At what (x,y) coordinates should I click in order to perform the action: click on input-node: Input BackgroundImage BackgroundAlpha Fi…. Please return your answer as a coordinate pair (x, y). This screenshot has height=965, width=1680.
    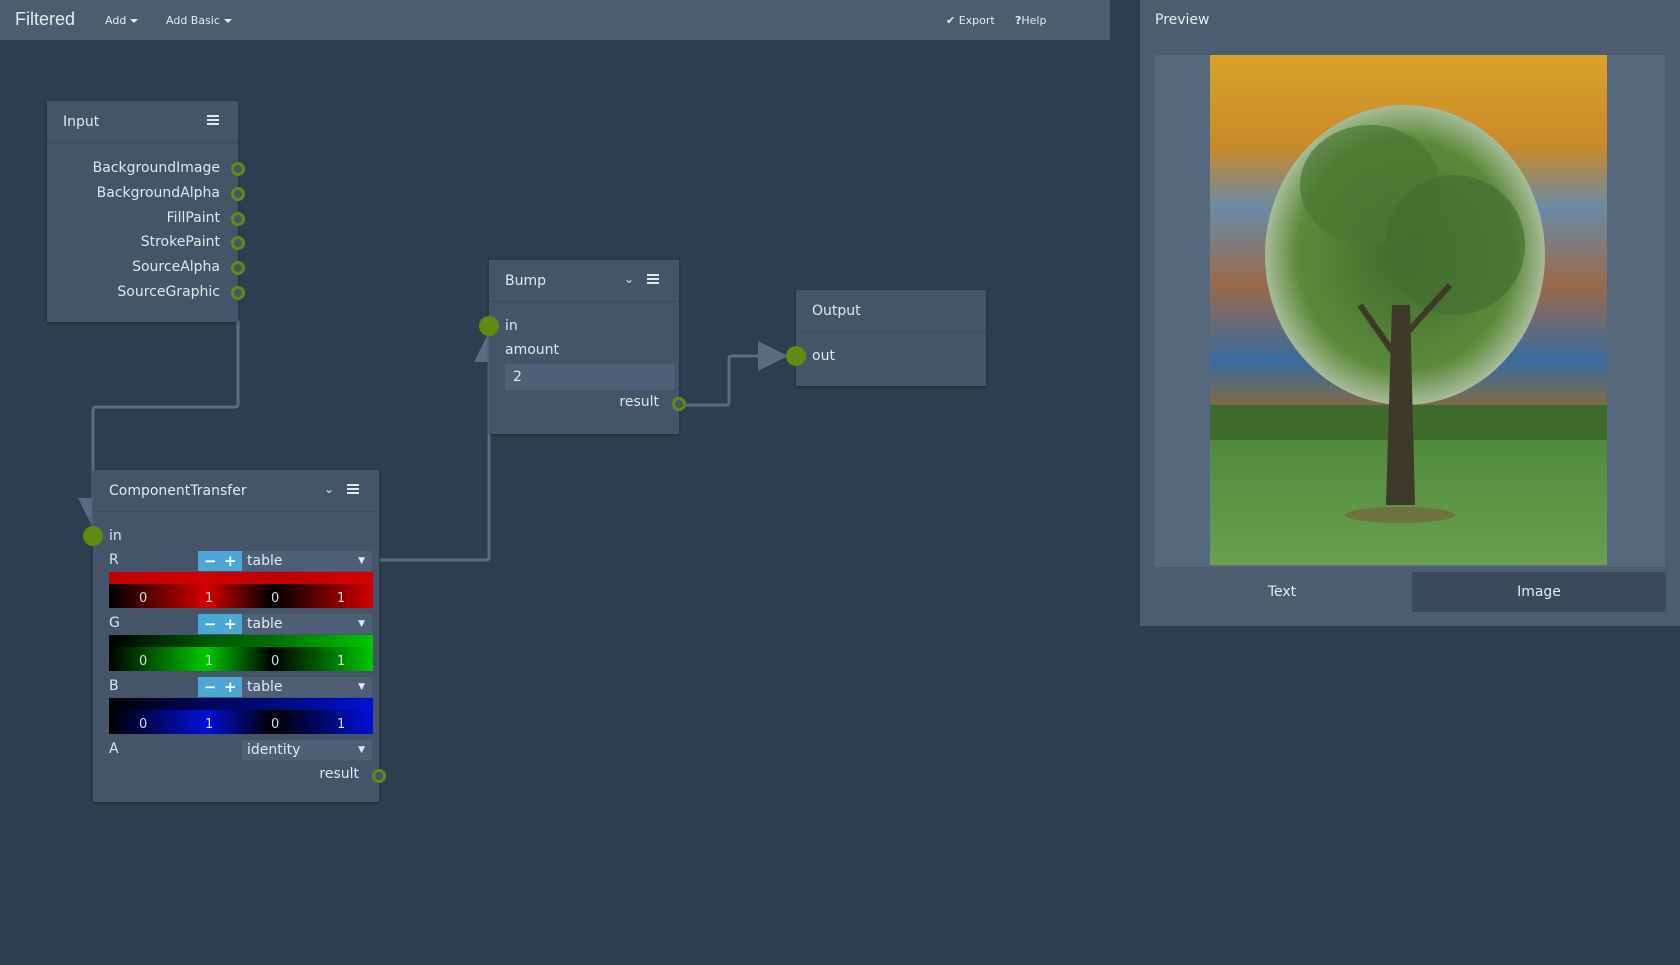
    Looking at the image, I should click on (146, 211).